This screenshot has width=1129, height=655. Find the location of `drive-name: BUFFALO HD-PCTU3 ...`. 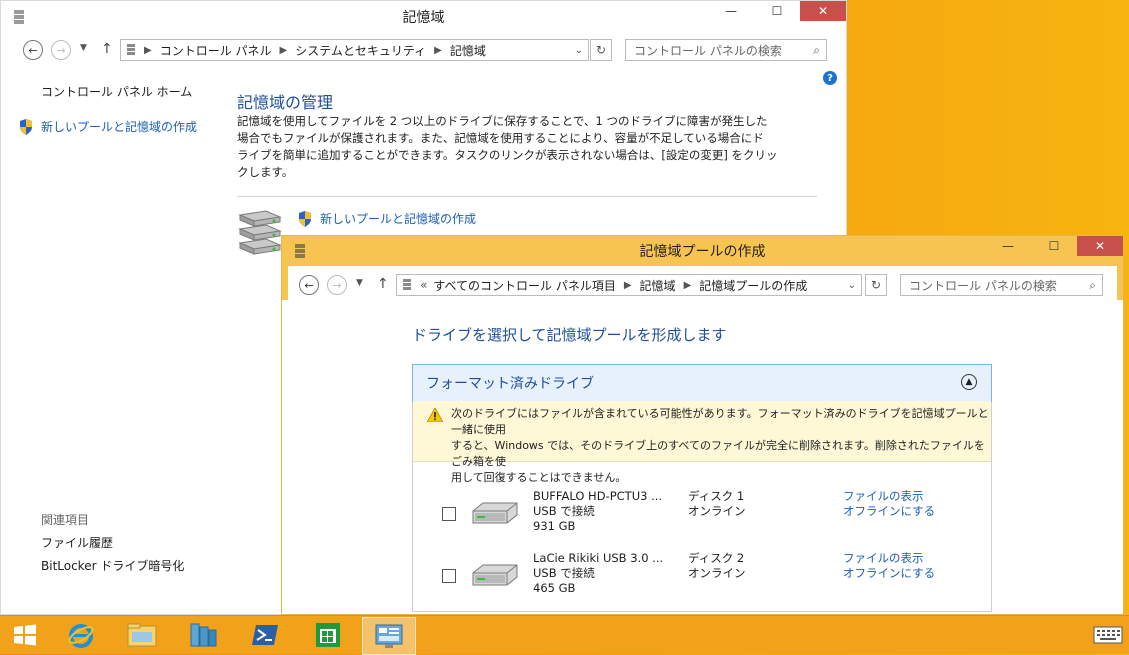

drive-name: BUFFALO HD-PCTU3 ... is located at coordinates (598, 496).